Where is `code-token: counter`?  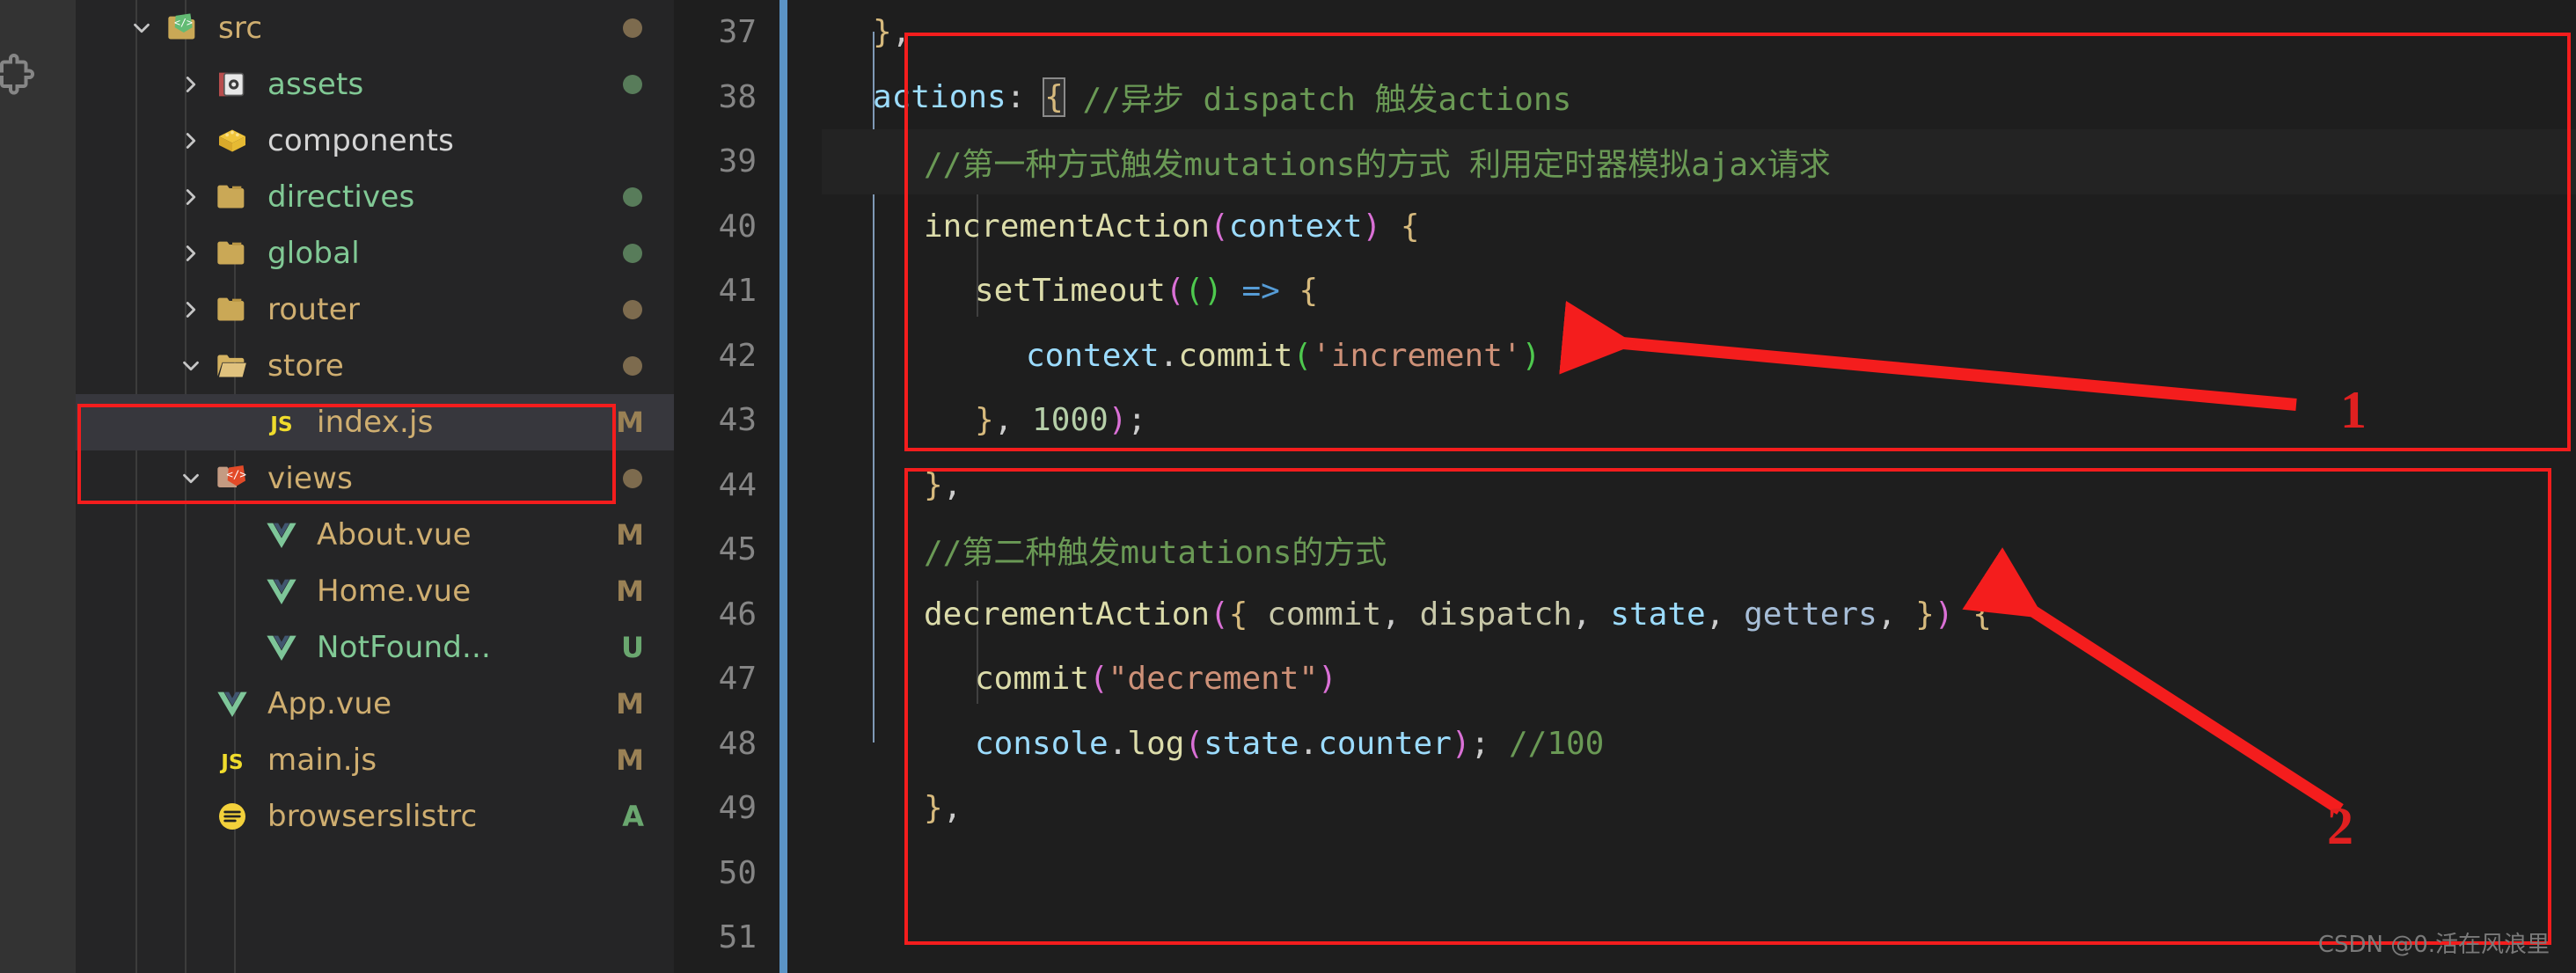 code-token: counter is located at coordinates (1385, 744).